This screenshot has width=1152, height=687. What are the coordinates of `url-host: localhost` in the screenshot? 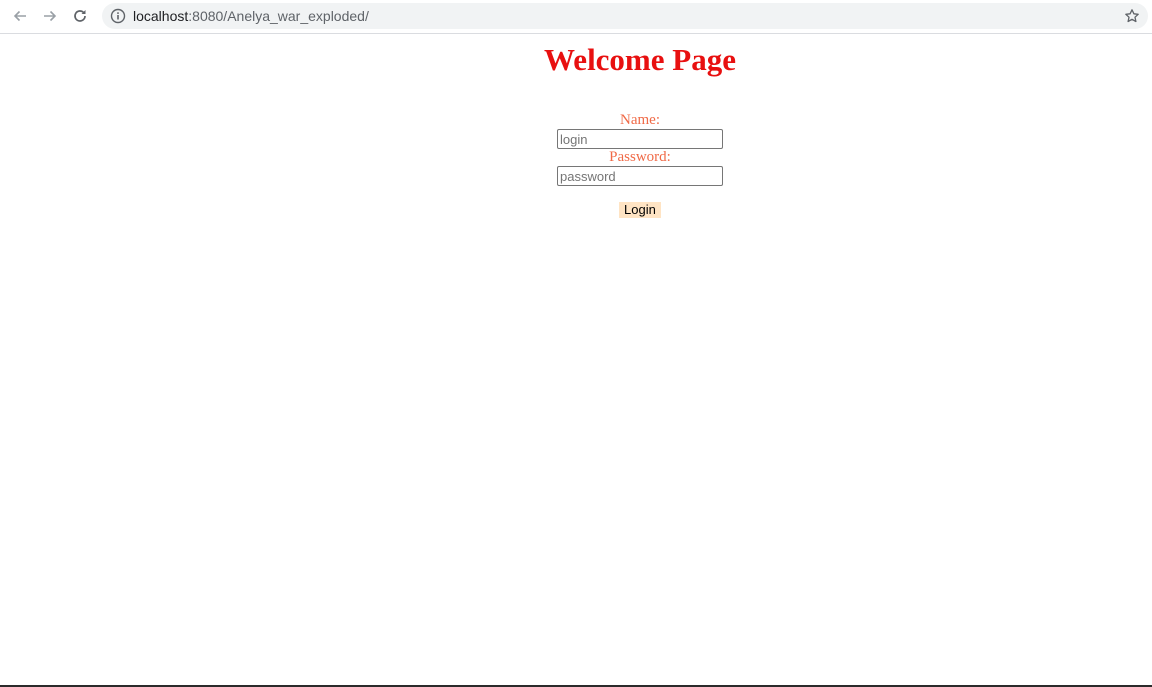 It's located at (161, 16).